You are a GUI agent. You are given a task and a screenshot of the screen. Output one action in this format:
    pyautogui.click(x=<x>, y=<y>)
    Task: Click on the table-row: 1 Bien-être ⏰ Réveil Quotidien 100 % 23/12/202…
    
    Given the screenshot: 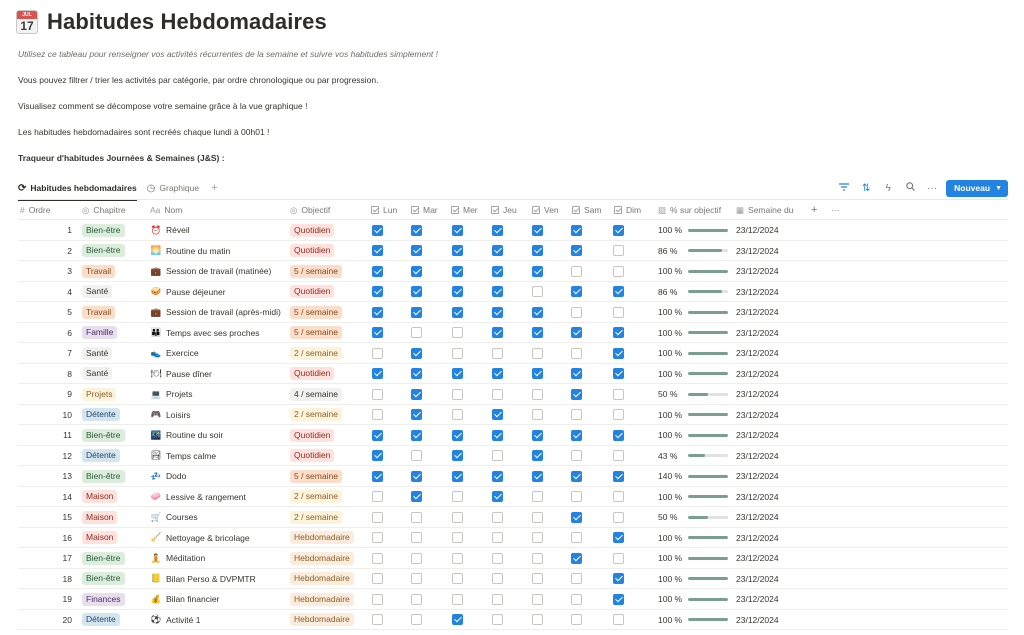 What is the action you would take?
    pyautogui.click(x=513, y=230)
    